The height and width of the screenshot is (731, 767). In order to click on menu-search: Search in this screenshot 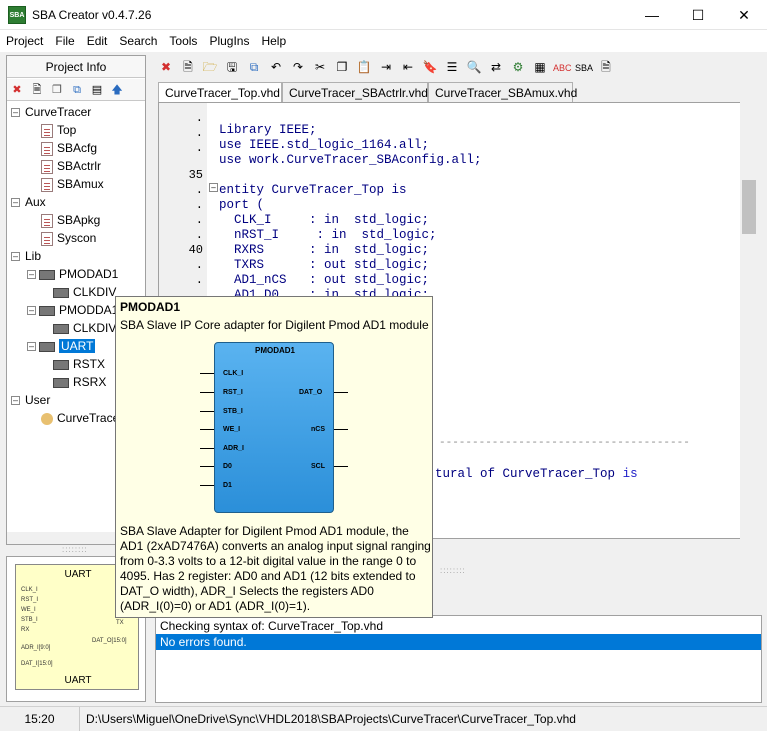, I will do `click(138, 41)`.